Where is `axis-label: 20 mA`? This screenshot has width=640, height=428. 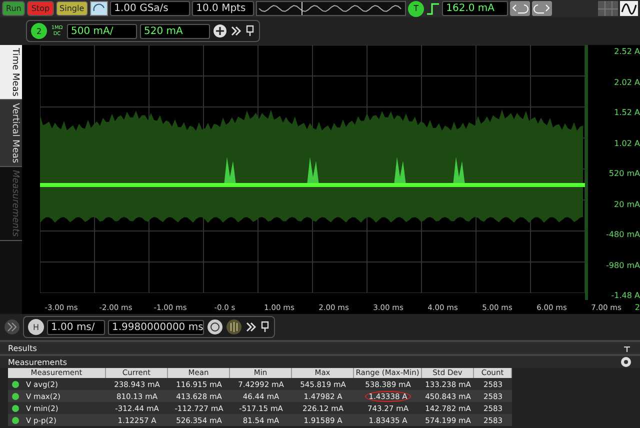
axis-label: 20 mA is located at coordinates (626, 204).